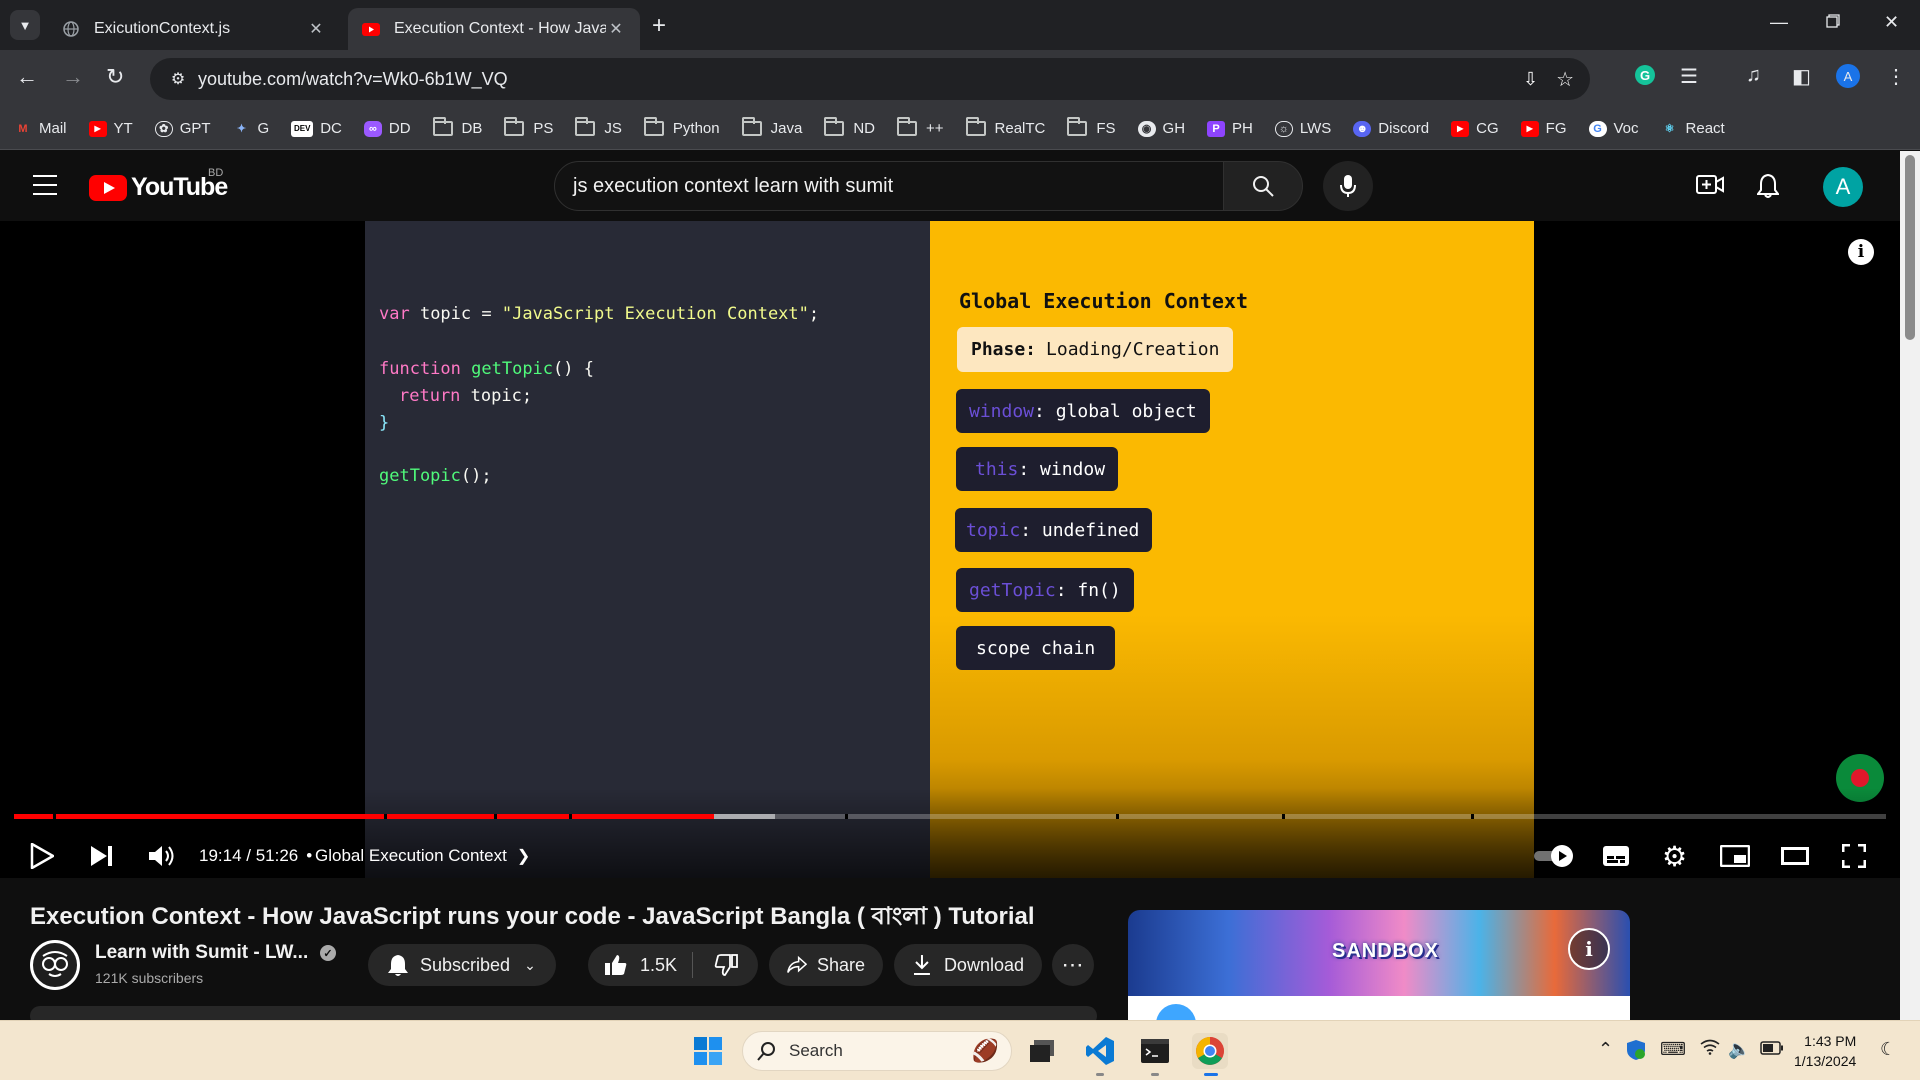 This screenshot has height=1080, width=1920. Describe the element at coordinates (920, 127) in the screenshot. I see `bookmark-folder-cpp: ++` at that location.